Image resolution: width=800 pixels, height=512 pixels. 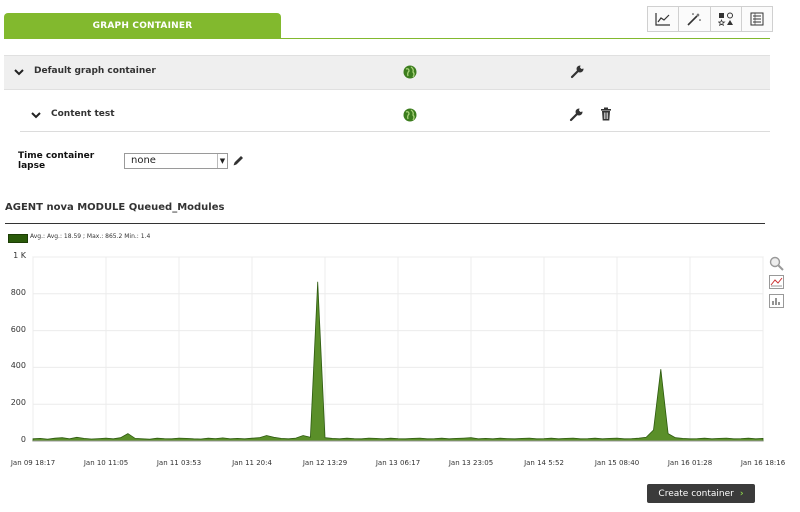 I want to click on create-container-button: Create container ›, so click(x=701, y=493).